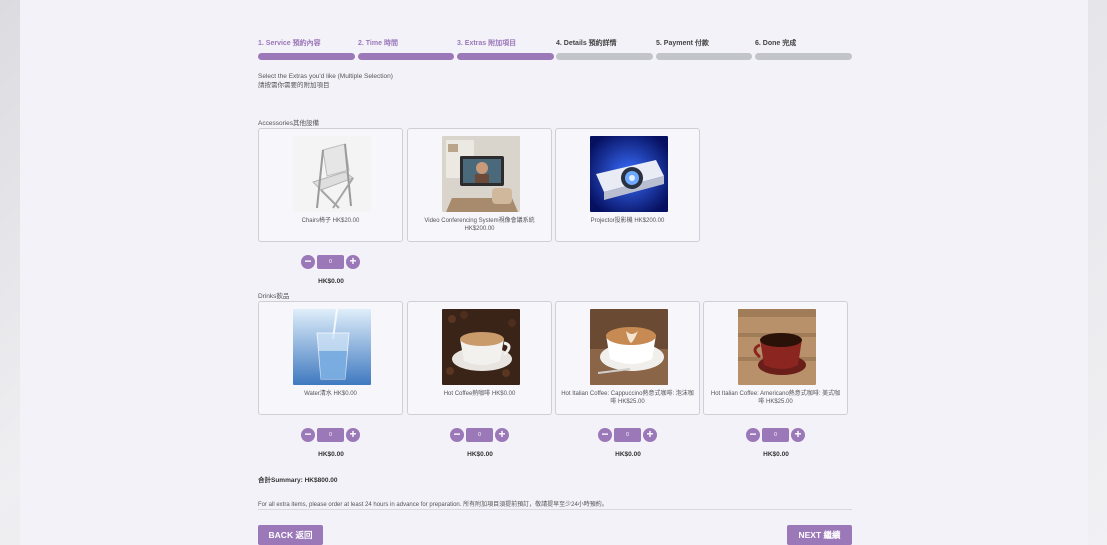  I want to click on extra-caption: Hot Coffee熱咖啡 HK$0.00, so click(479, 394).